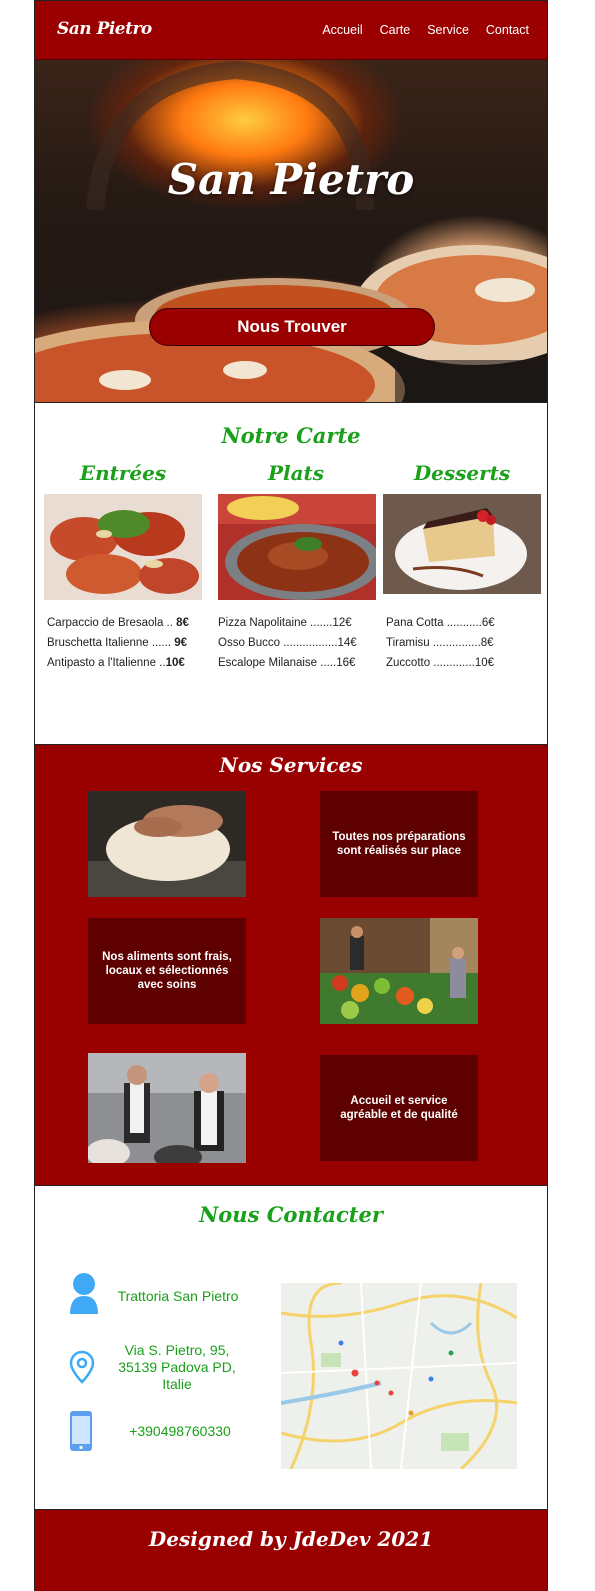 This screenshot has width=595, height=1591. Describe the element at coordinates (292, 327) in the screenshot. I see `find-us-button: Nous Trouver` at that location.